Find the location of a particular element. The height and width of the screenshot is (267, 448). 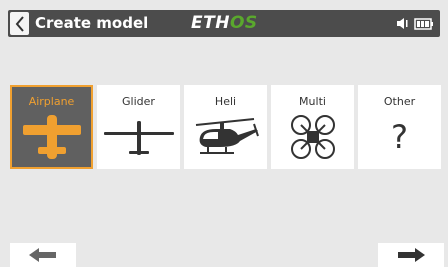

airplane-icon is located at coordinates (51, 137).